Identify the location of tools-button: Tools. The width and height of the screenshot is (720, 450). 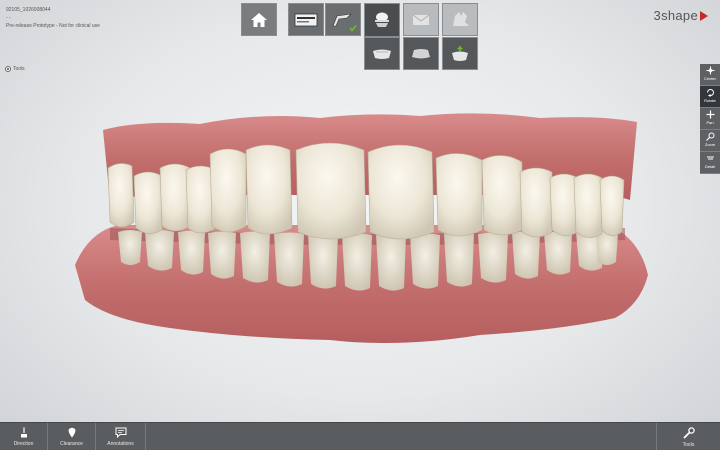
(688, 436).